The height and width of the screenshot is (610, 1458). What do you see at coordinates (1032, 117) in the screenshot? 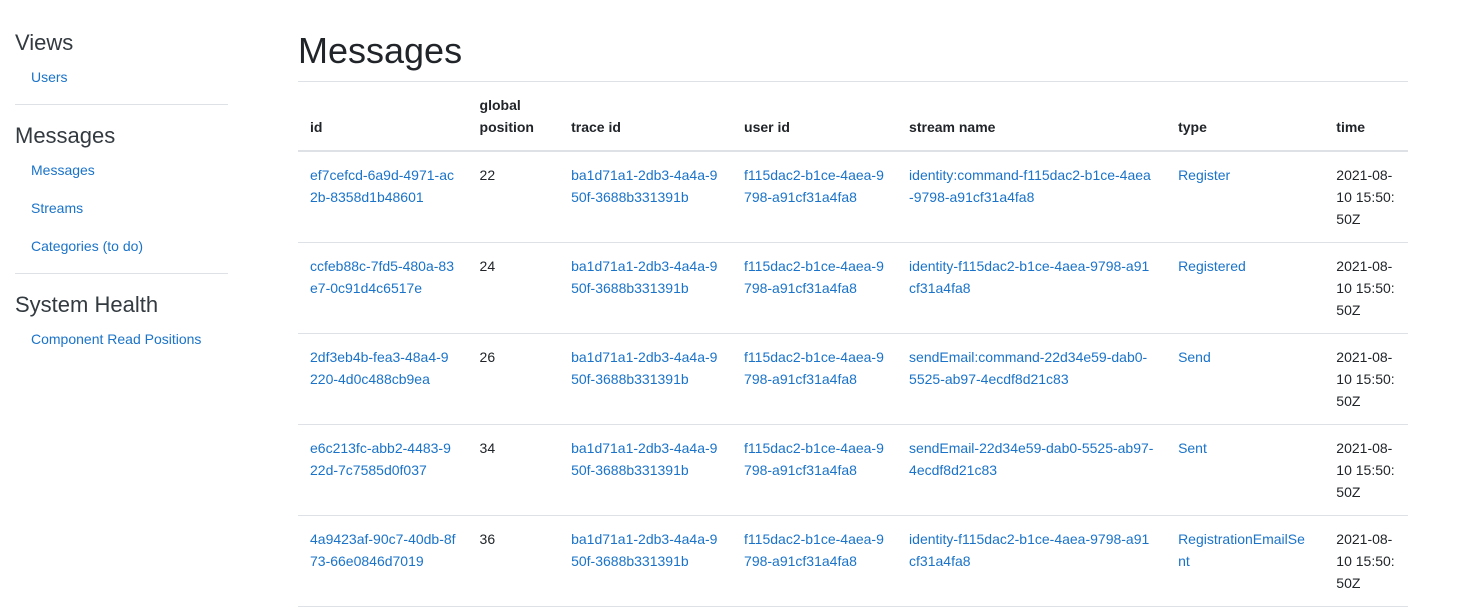
I see `column-header-stream-name: stream name` at bounding box center [1032, 117].